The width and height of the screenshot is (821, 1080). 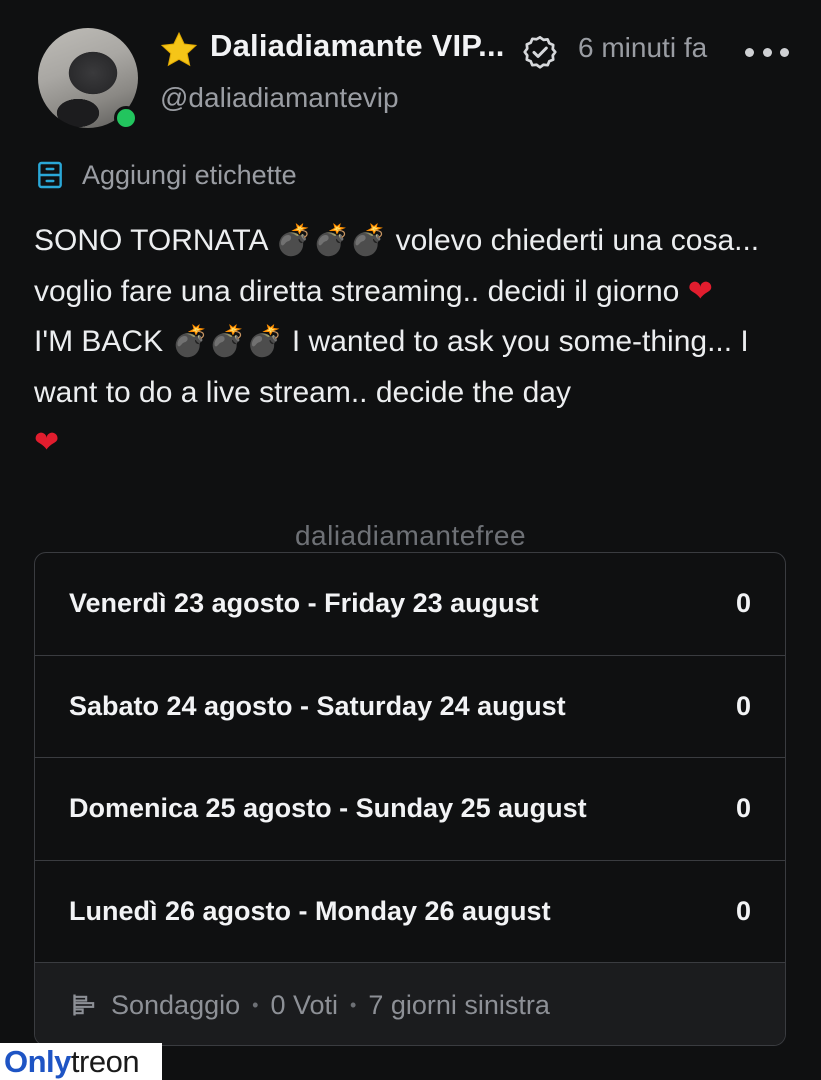 I want to click on poll-vote-count: 0 Voti, so click(x=304, y=1004).